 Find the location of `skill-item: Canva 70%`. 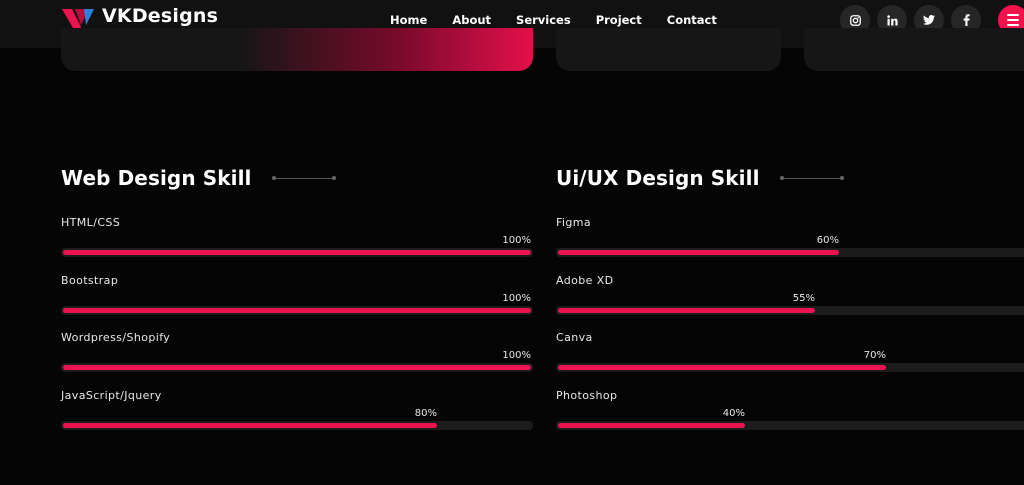

skill-item: Canva 70% is located at coordinates (790, 360).